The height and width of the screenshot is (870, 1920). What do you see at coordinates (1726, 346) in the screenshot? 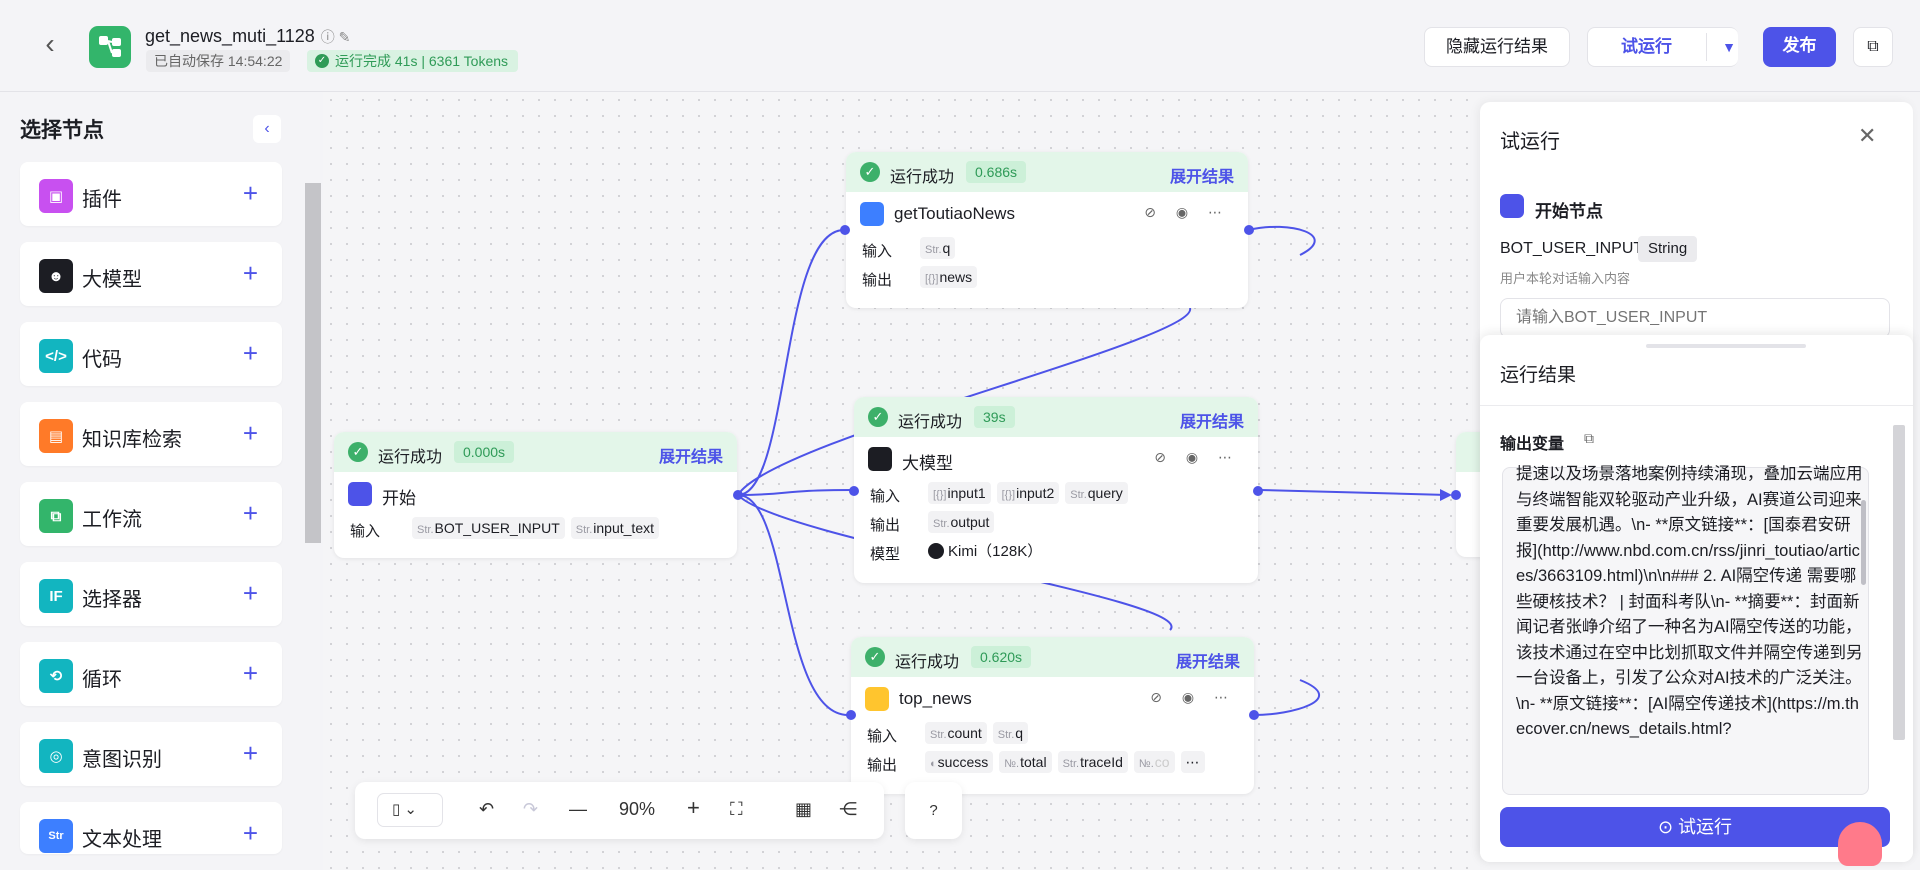
I see `drag-handle` at bounding box center [1726, 346].